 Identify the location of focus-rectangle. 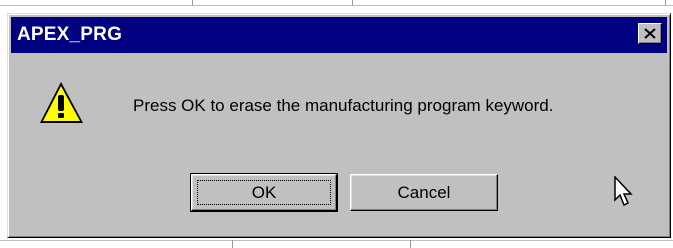
(264, 192).